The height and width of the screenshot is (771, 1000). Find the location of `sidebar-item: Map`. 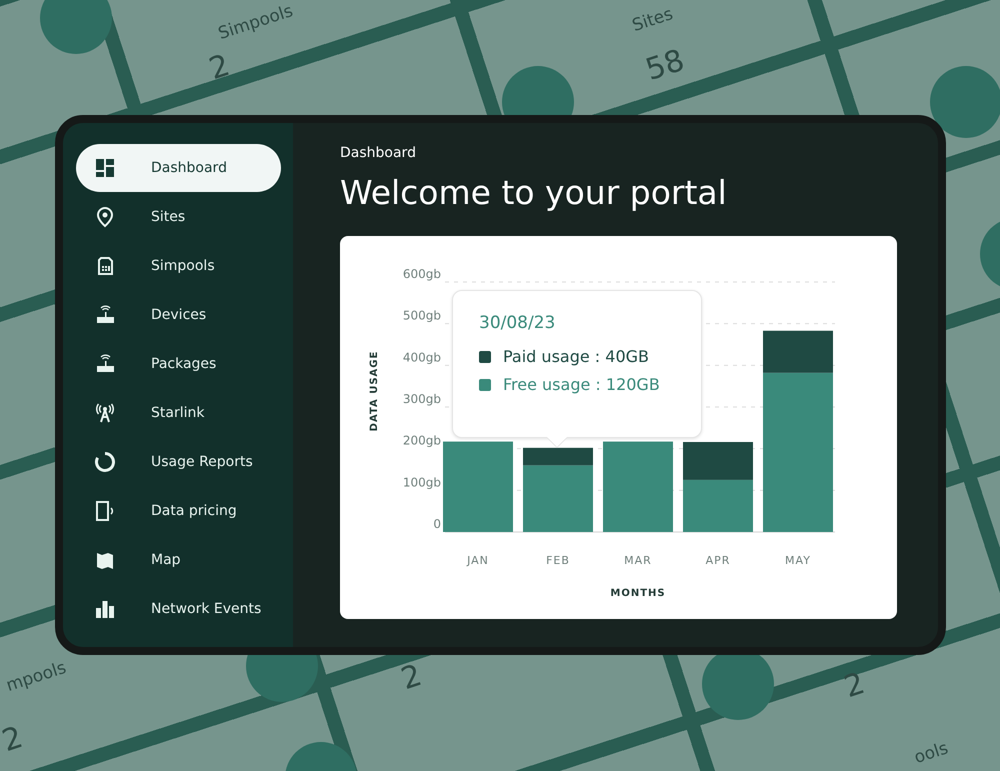

sidebar-item: Map is located at coordinates (178, 560).